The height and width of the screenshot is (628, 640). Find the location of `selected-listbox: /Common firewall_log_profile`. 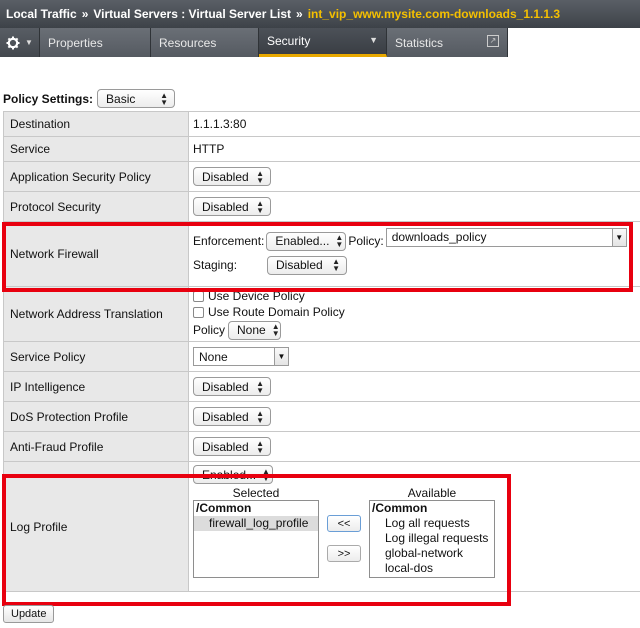

selected-listbox: /Common firewall_log_profile is located at coordinates (256, 539).